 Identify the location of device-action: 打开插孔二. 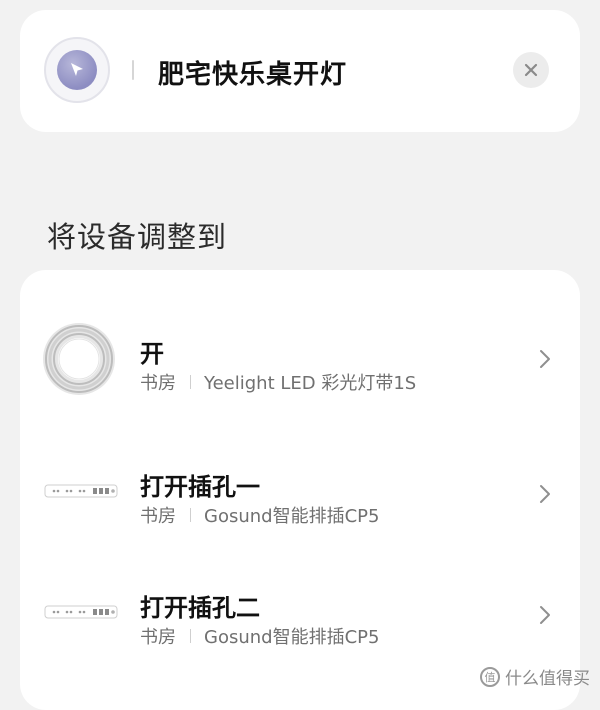
(200, 608).